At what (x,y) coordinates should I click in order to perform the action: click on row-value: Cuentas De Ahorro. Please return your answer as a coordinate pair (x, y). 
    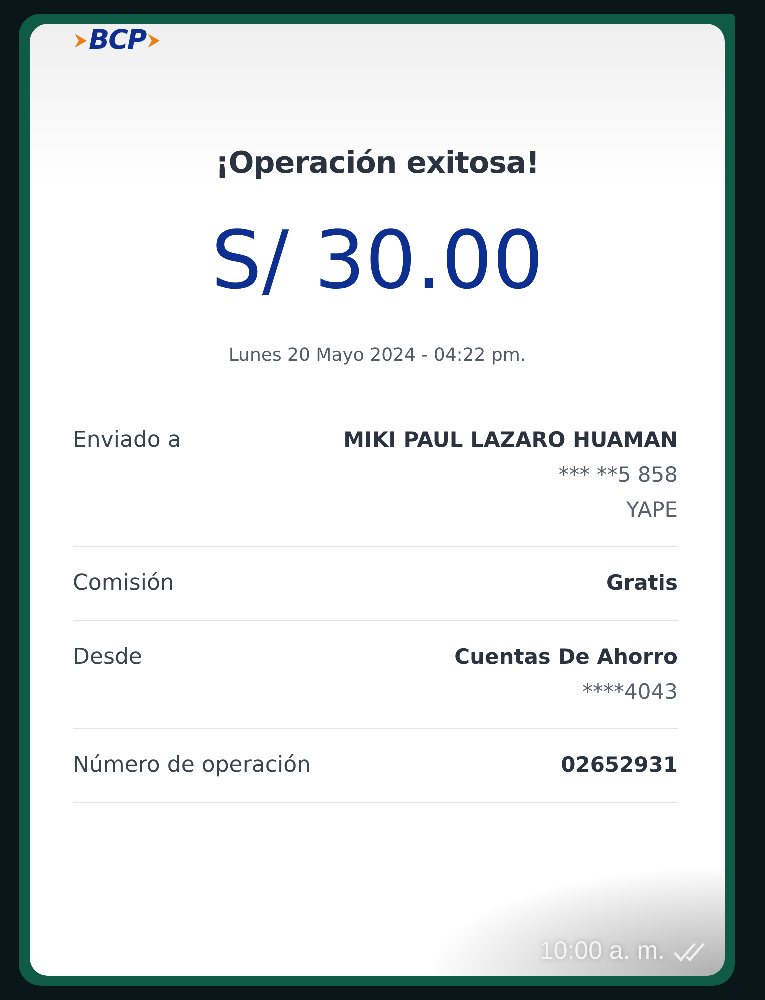
    Looking at the image, I should click on (566, 657).